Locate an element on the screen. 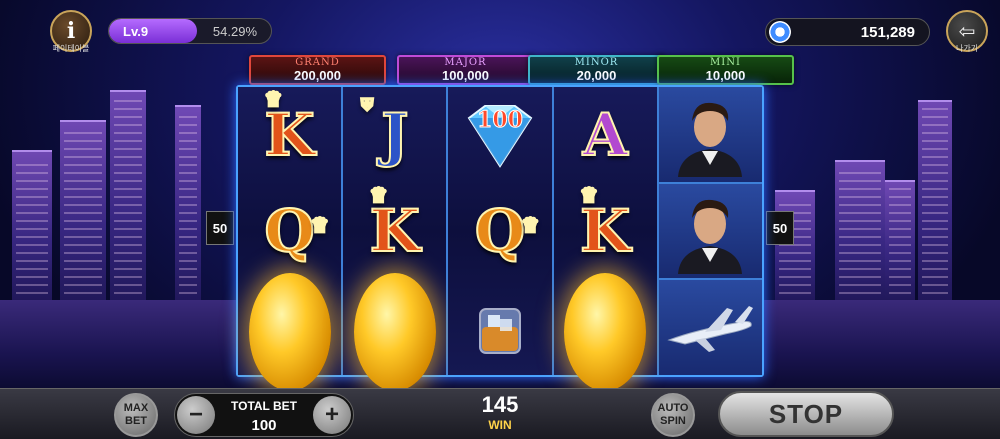  total-bet-control: − TOTAL BET 100 + is located at coordinates (264, 415).